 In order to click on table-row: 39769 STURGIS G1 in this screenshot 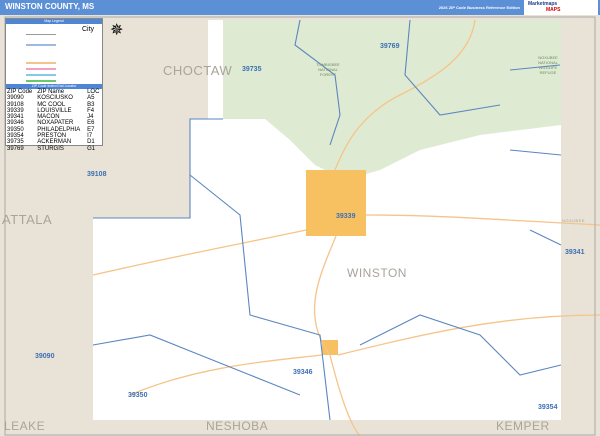, I will do `click(54, 149)`.